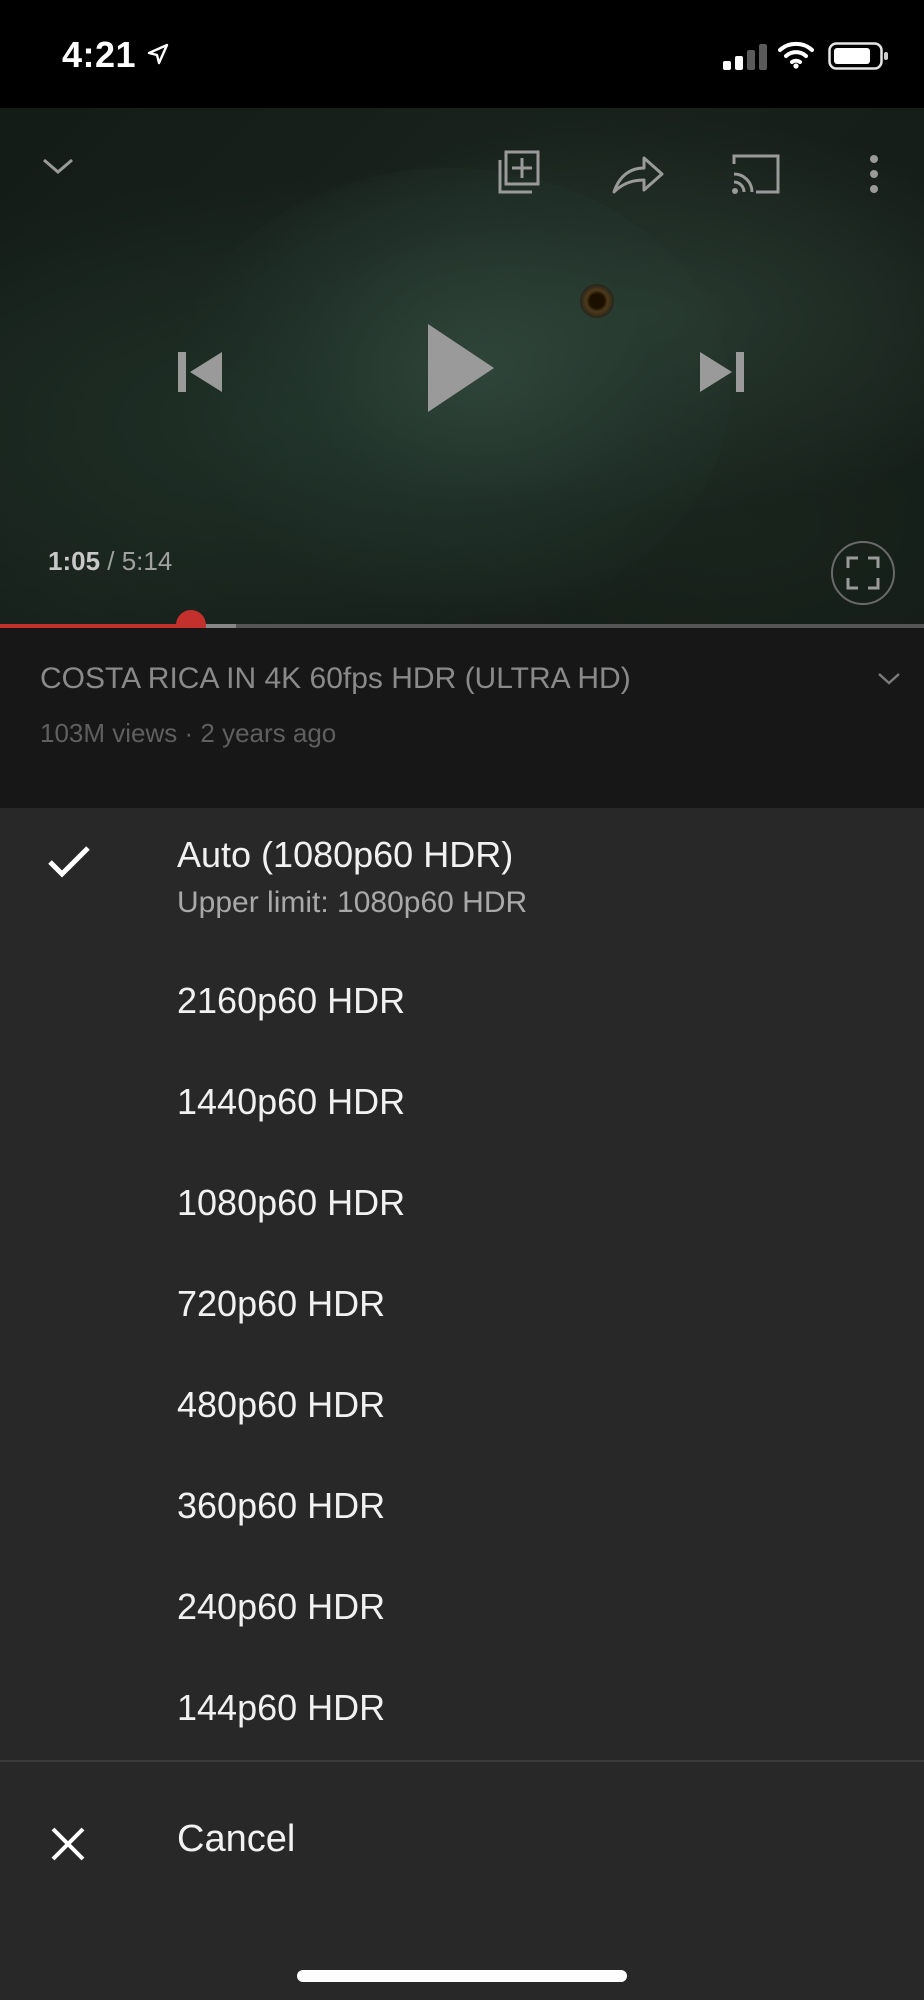 Image resolution: width=924 pixels, height=2000 pixels. Describe the element at coordinates (462, 1202) in the screenshot. I see `quality-option: 1080p60 HDR` at that location.